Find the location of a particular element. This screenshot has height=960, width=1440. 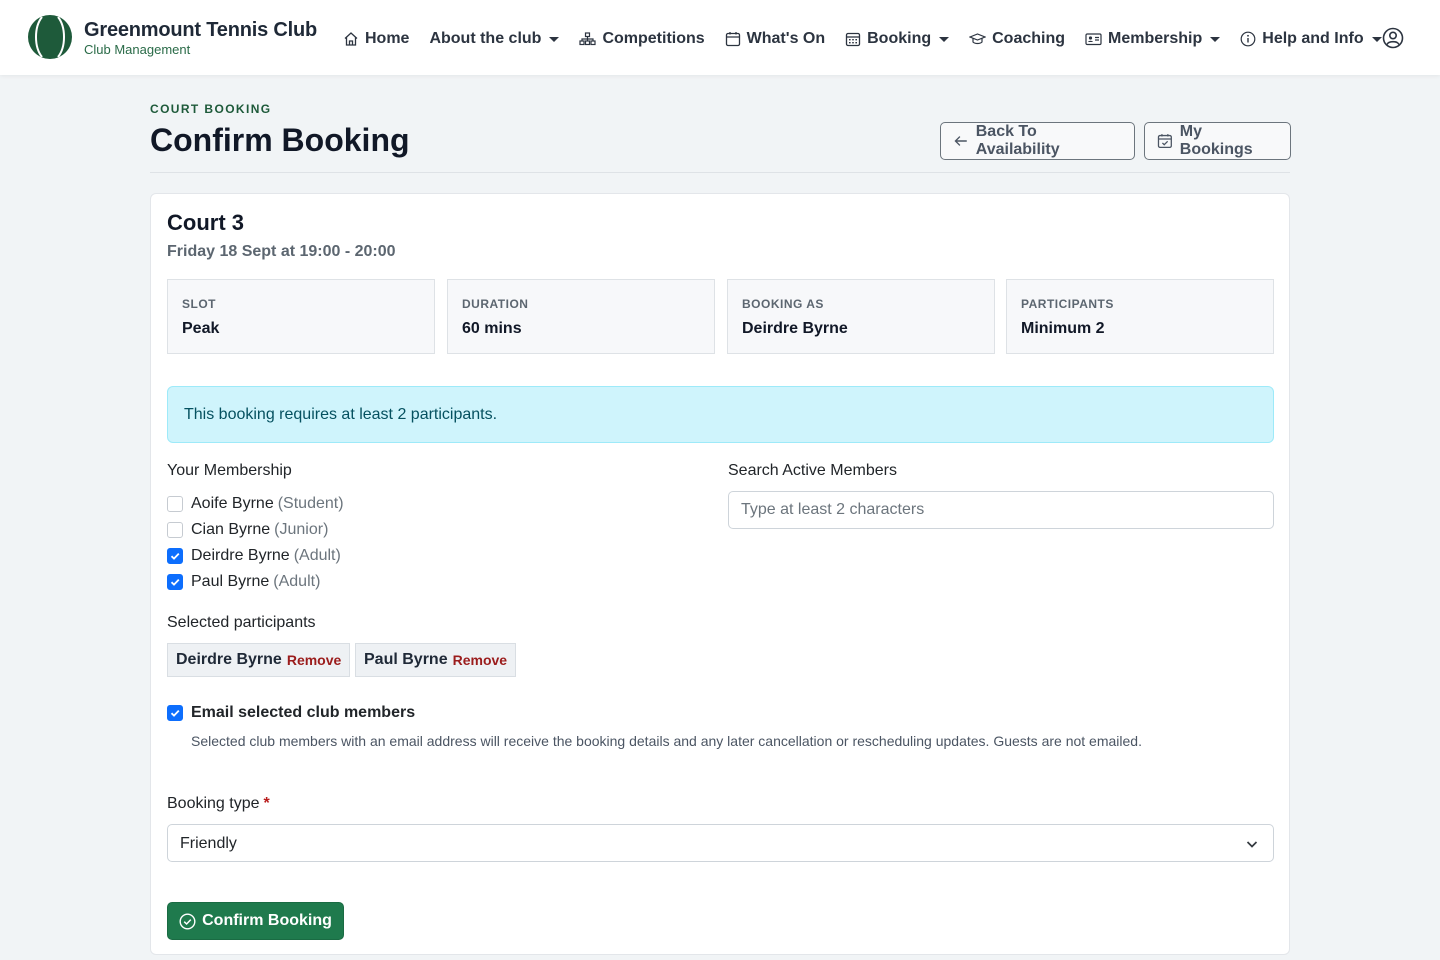

search-label: Search Active Members is located at coordinates (812, 470).